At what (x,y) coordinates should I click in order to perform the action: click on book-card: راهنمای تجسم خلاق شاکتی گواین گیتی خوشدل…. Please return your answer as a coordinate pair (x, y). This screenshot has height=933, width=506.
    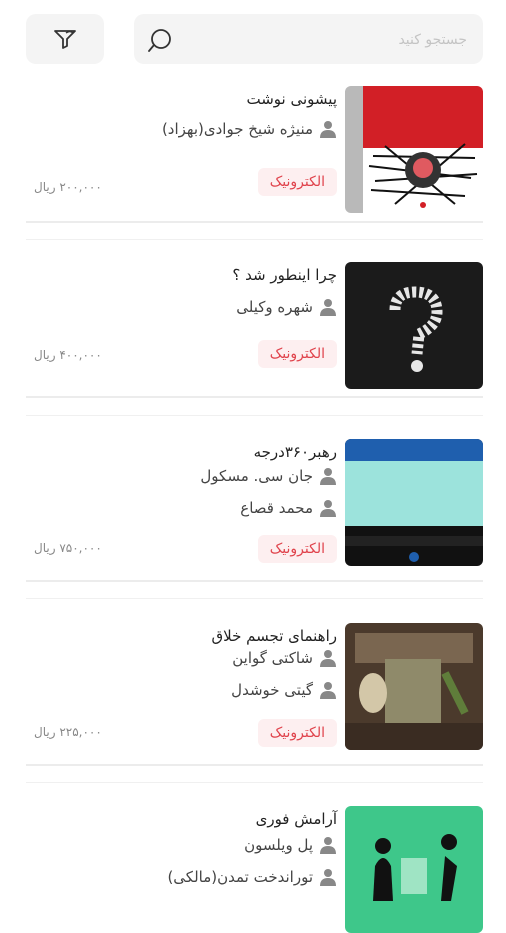
    Looking at the image, I should click on (254, 690).